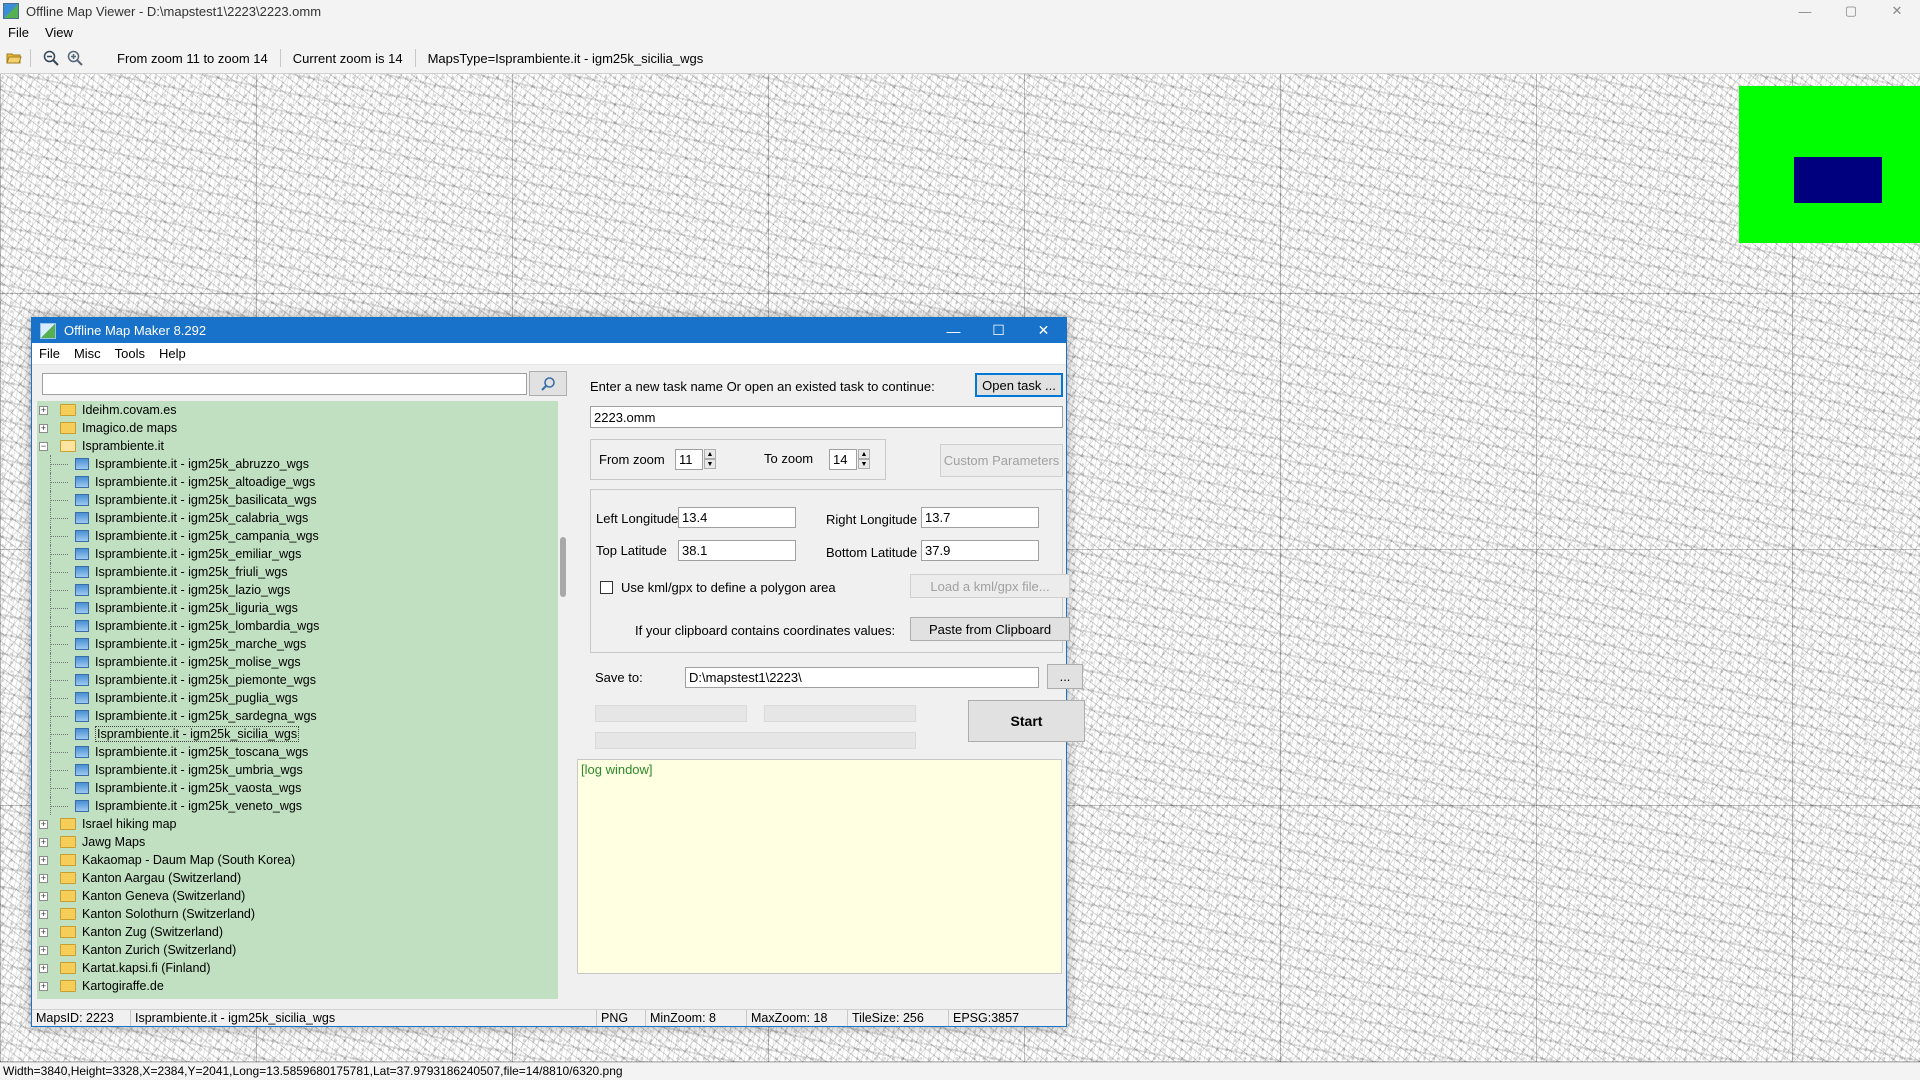 The image size is (1920, 1080). Describe the element at coordinates (1897, 11) in the screenshot. I see `viewer-close-button: ✕` at that location.